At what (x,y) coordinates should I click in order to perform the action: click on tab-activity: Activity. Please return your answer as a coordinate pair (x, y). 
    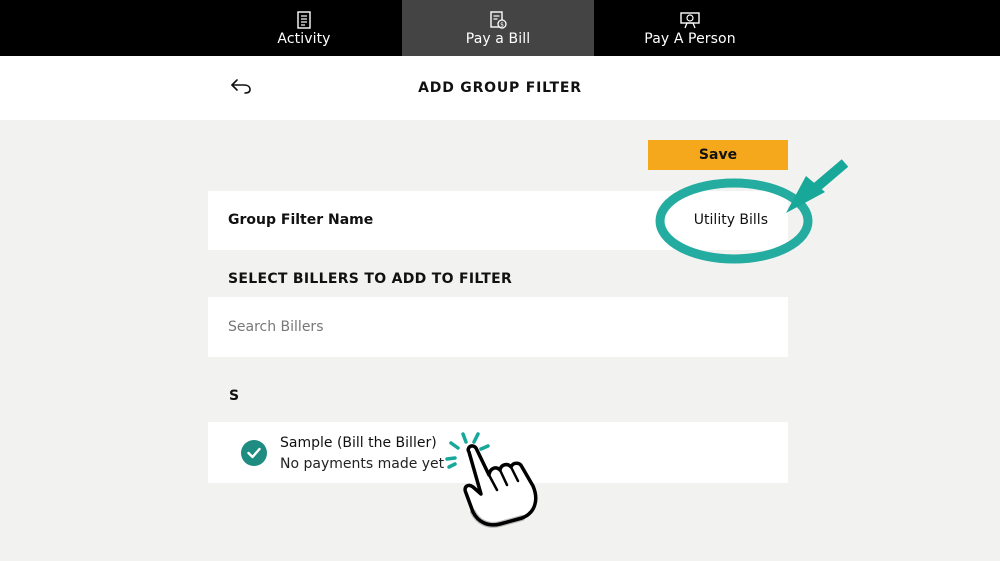
    Looking at the image, I should click on (304, 28).